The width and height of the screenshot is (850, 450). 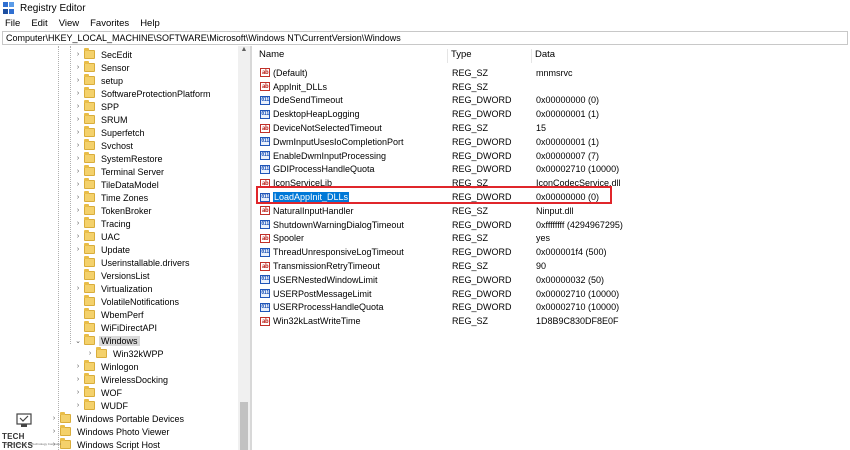 What do you see at coordinates (107, 340) in the screenshot?
I see `tree-item: ⌄ Windows` at bounding box center [107, 340].